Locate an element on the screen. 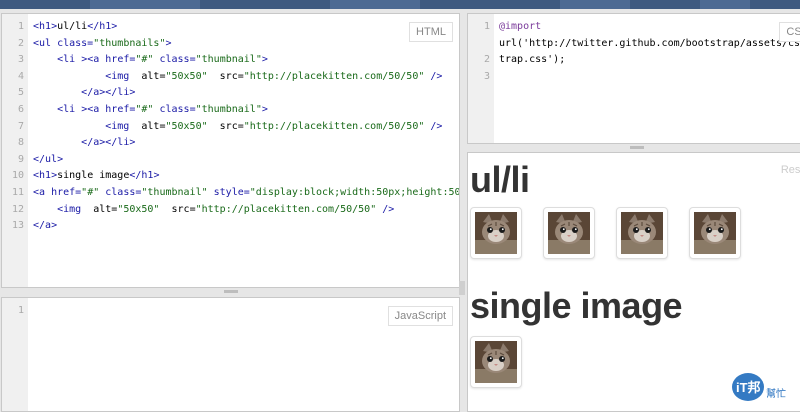 The image size is (800, 412). code-line: trap.css'); is located at coordinates (649, 60).